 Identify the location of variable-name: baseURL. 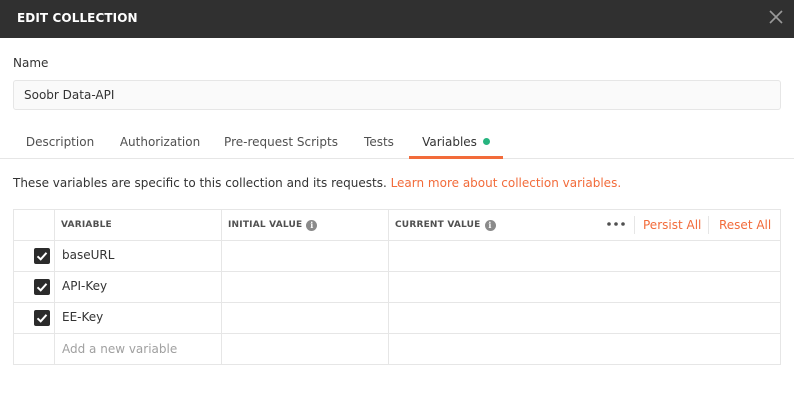
(88, 255).